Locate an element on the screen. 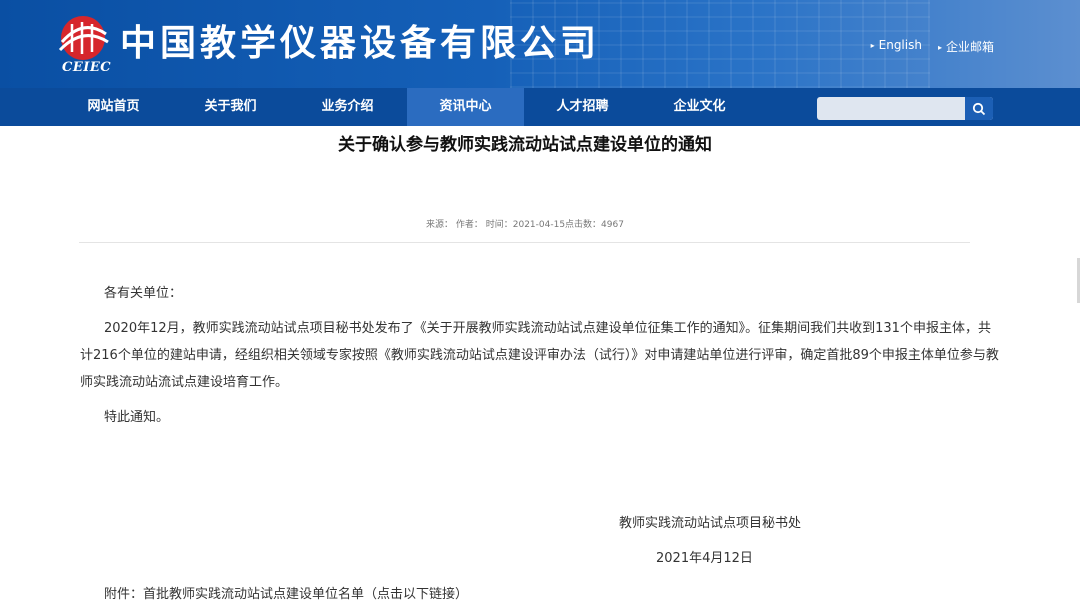  logo-text: CEIEC is located at coordinates (87, 67).